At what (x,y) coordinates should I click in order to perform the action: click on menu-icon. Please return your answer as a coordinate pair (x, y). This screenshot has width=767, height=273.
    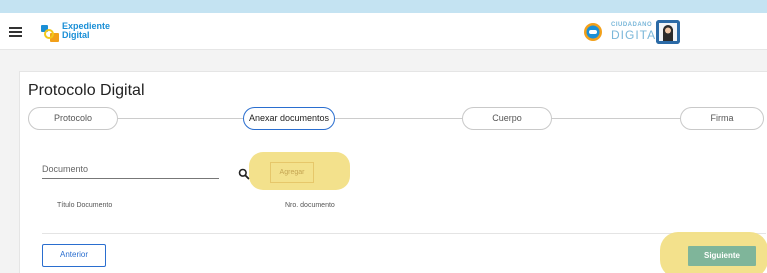
    Looking at the image, I should click on (15, 32).